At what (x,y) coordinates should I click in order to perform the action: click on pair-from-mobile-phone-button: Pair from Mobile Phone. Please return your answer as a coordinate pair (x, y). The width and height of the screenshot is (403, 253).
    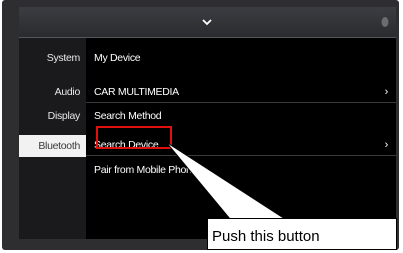
    Looking at the image, I should click on (241, 170).